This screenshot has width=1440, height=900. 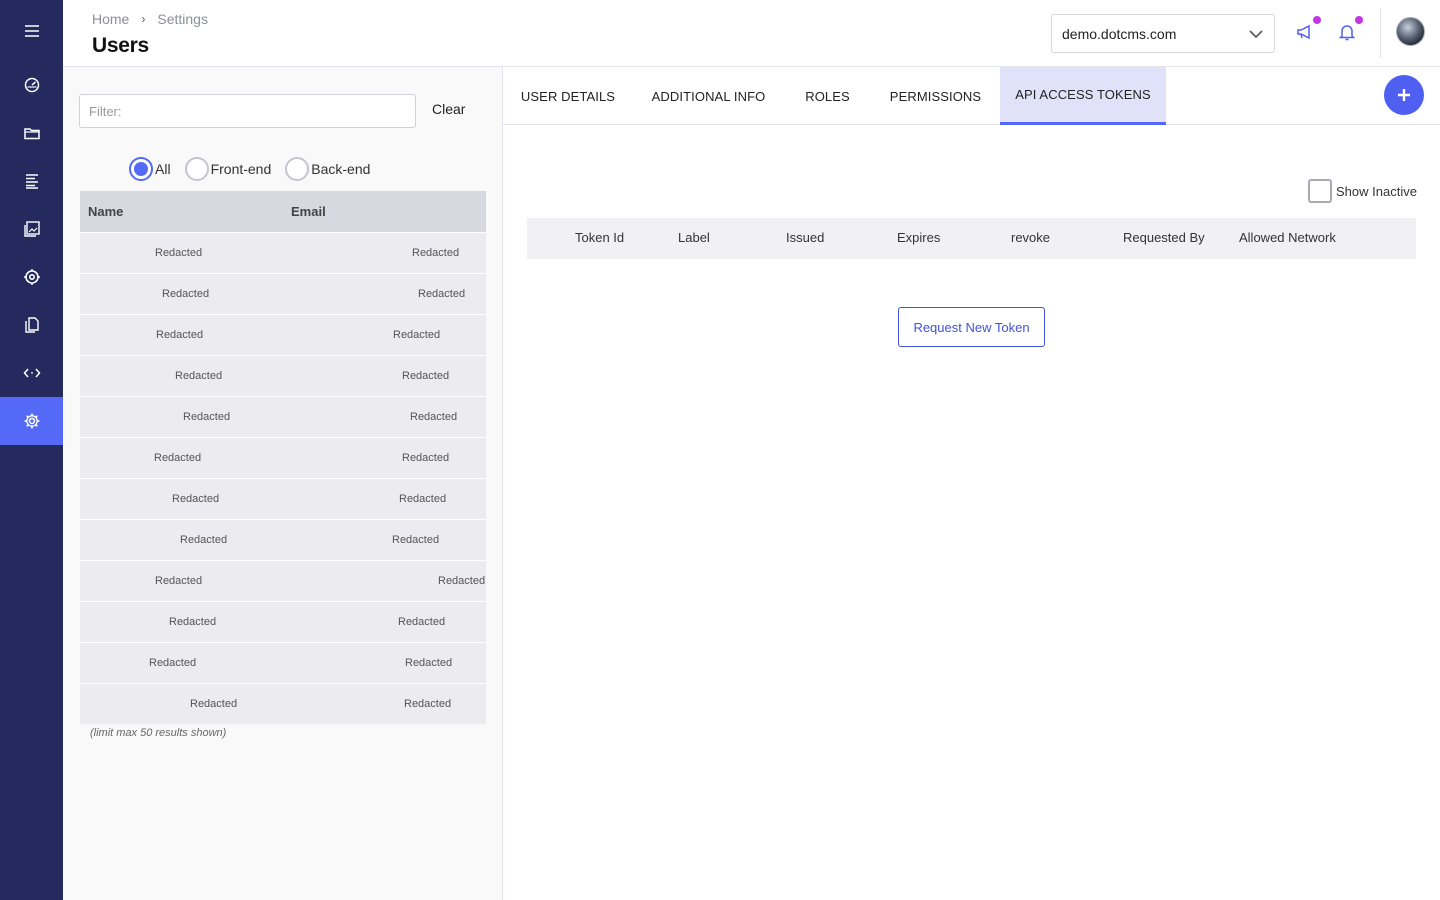 I want to click on sidebar-item-content, so click(x=31, y=181).